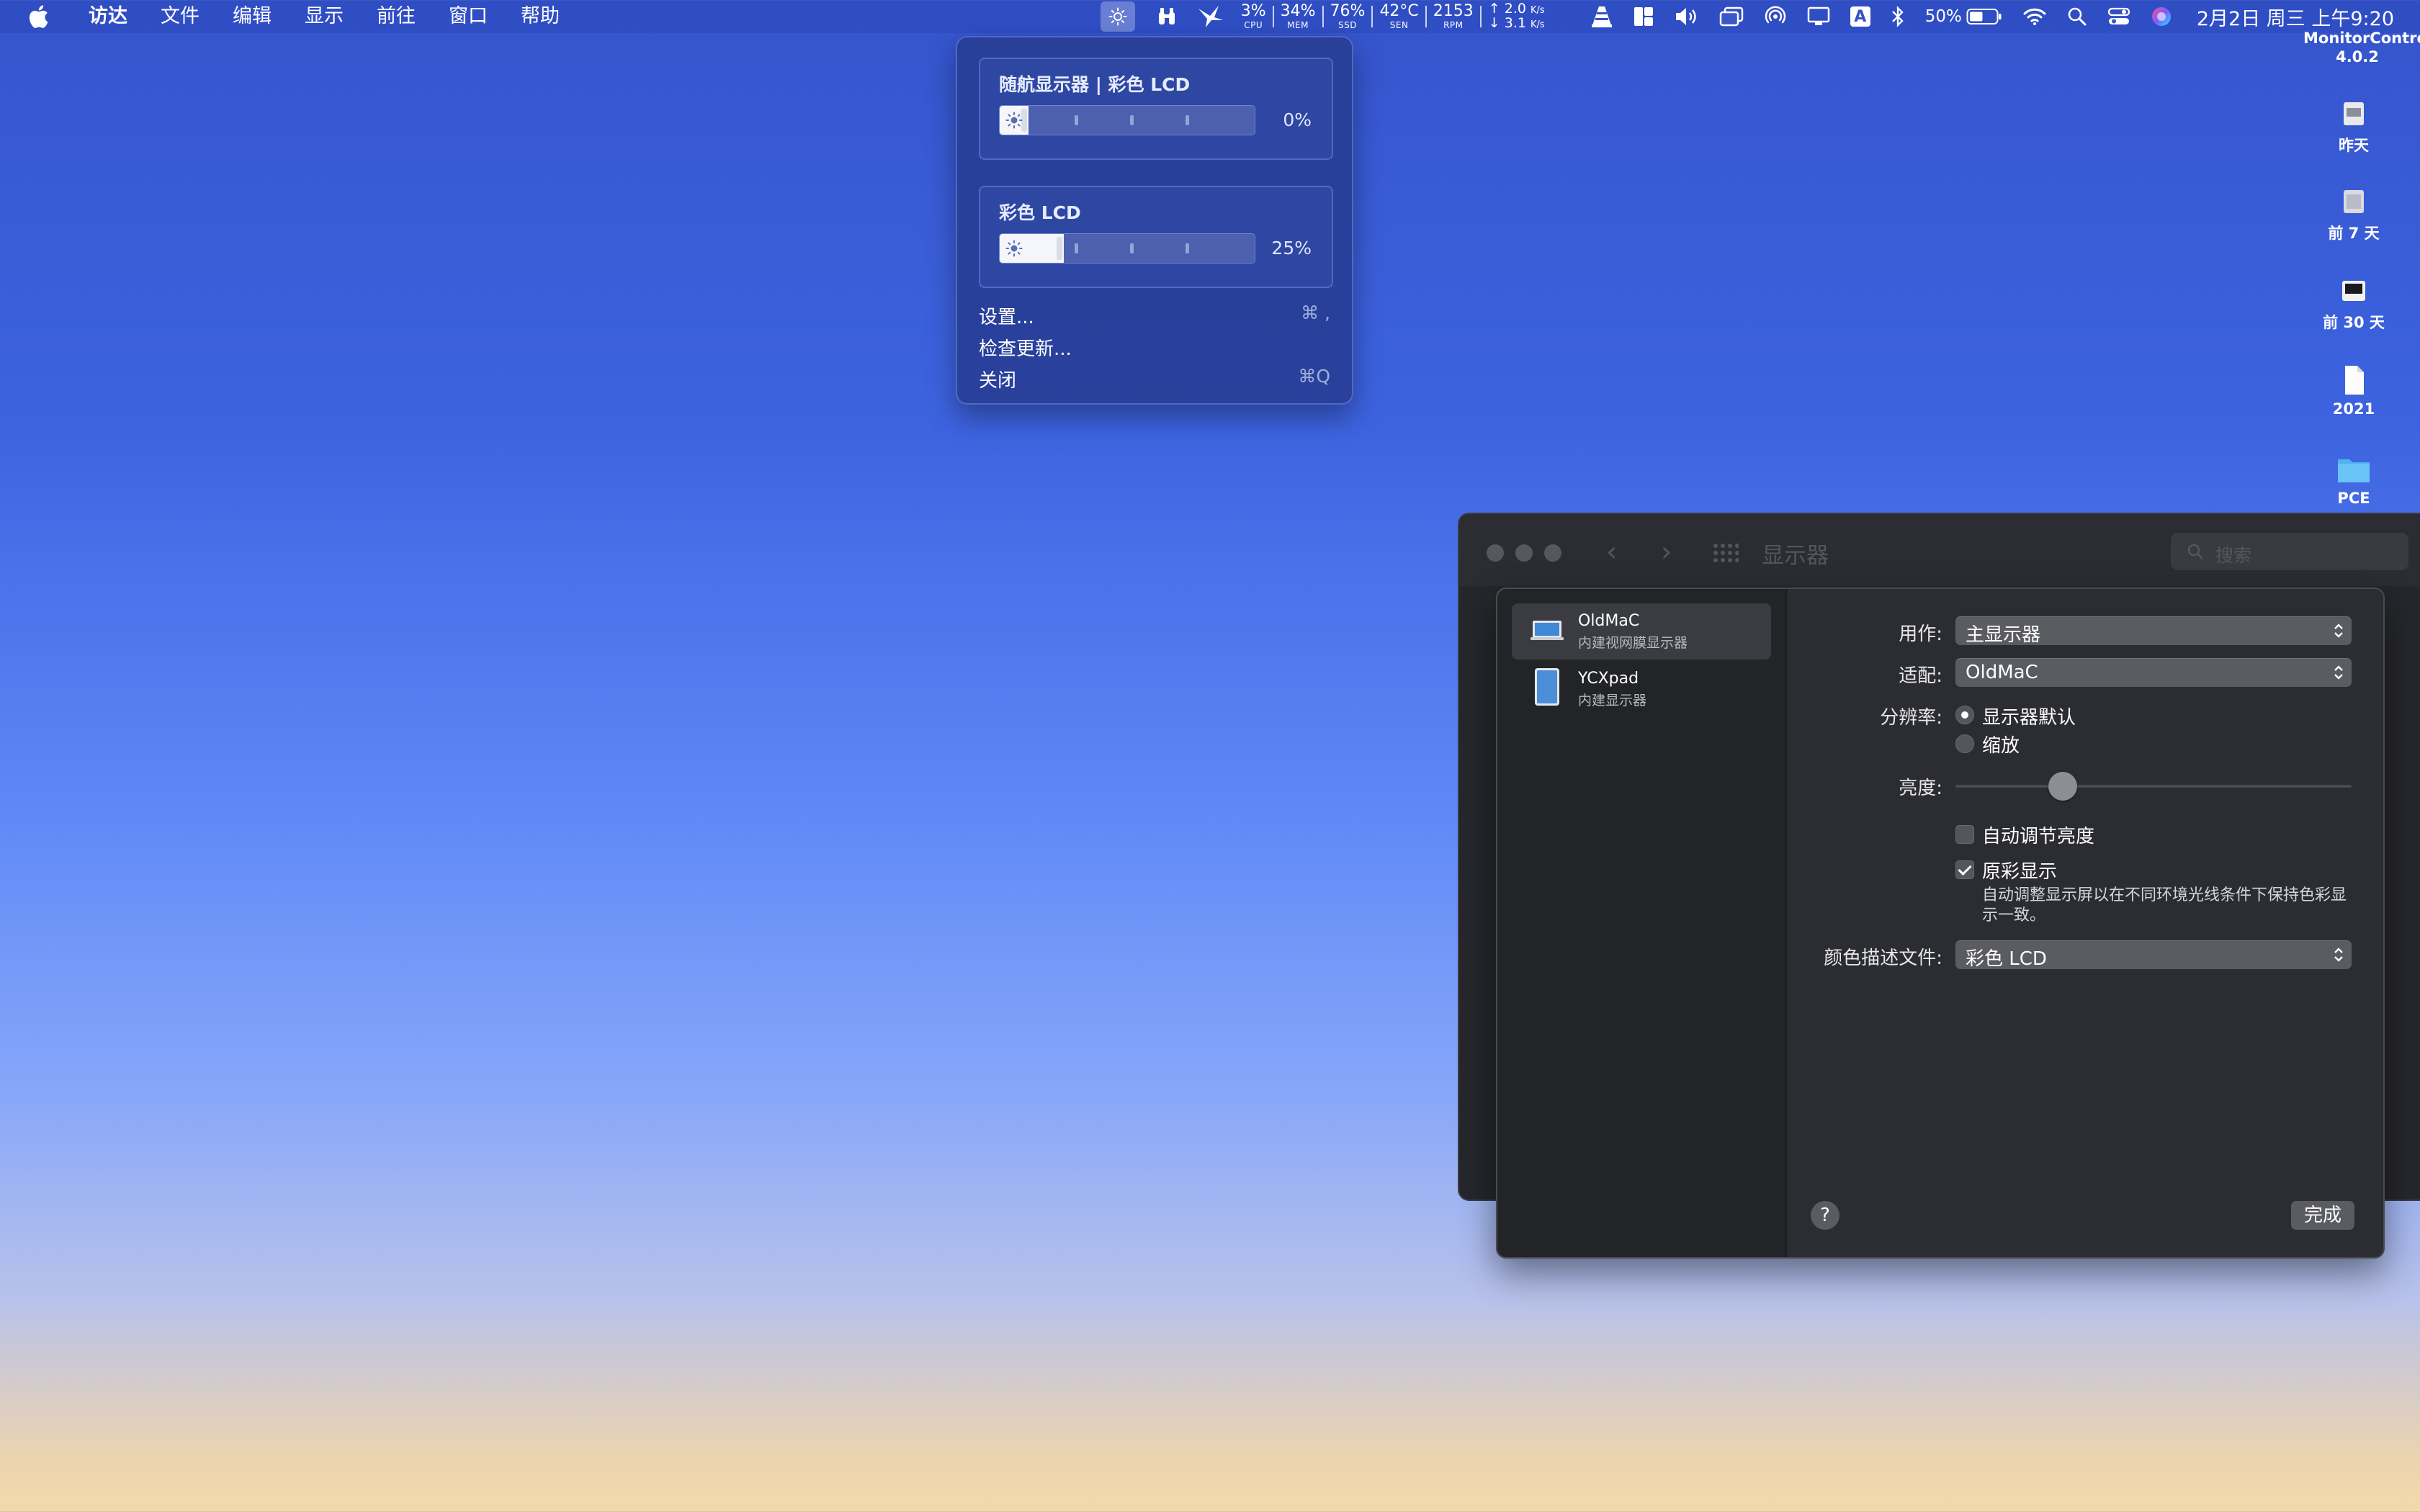 Image resolution: width=2420 pixels, height=1512 pixels. I want to click on use-as-popup: 主显示器, so click(2153, 631).